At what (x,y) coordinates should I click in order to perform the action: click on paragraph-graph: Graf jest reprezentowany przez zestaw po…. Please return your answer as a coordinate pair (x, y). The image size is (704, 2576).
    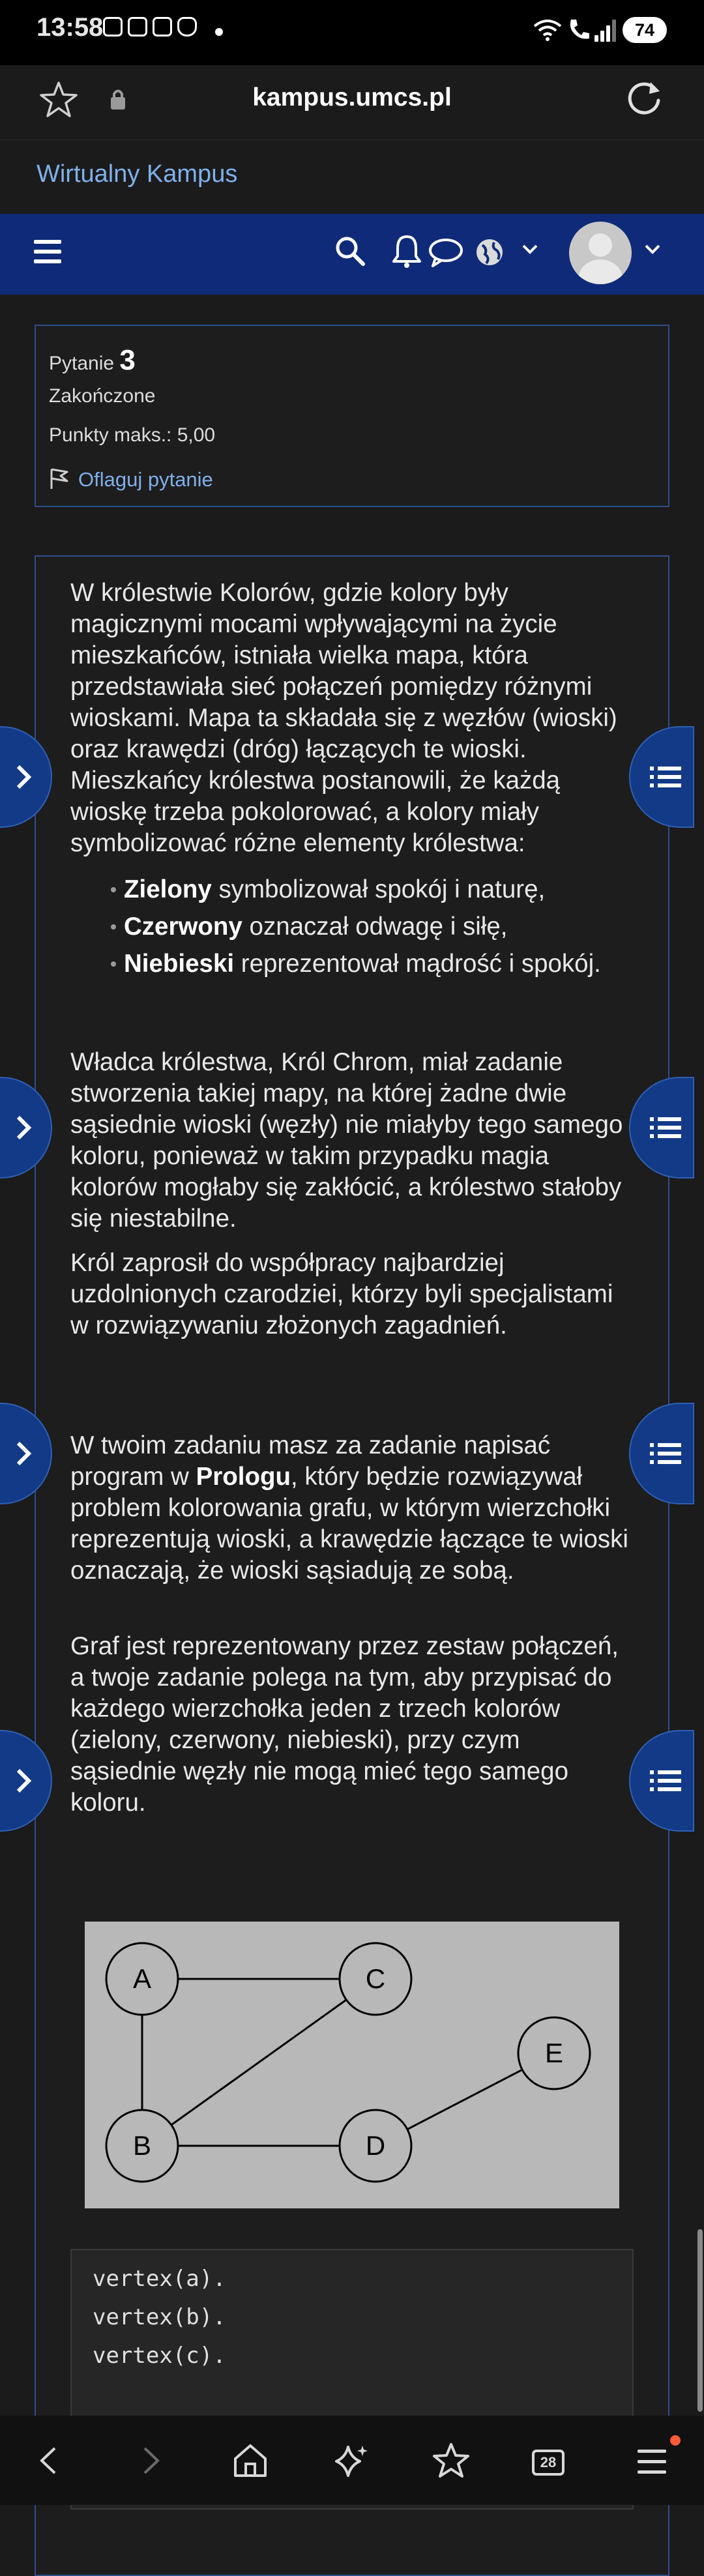
    Looking at the image, I should click on (345, 1724).